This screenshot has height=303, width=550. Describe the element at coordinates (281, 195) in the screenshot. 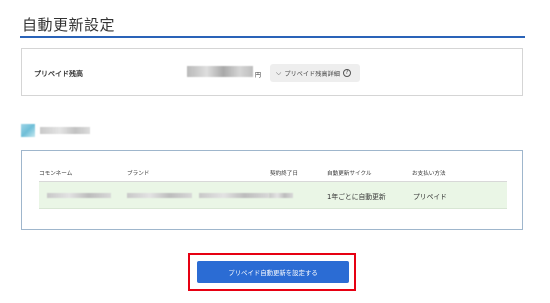

I see `end-date-redacted` at that location.